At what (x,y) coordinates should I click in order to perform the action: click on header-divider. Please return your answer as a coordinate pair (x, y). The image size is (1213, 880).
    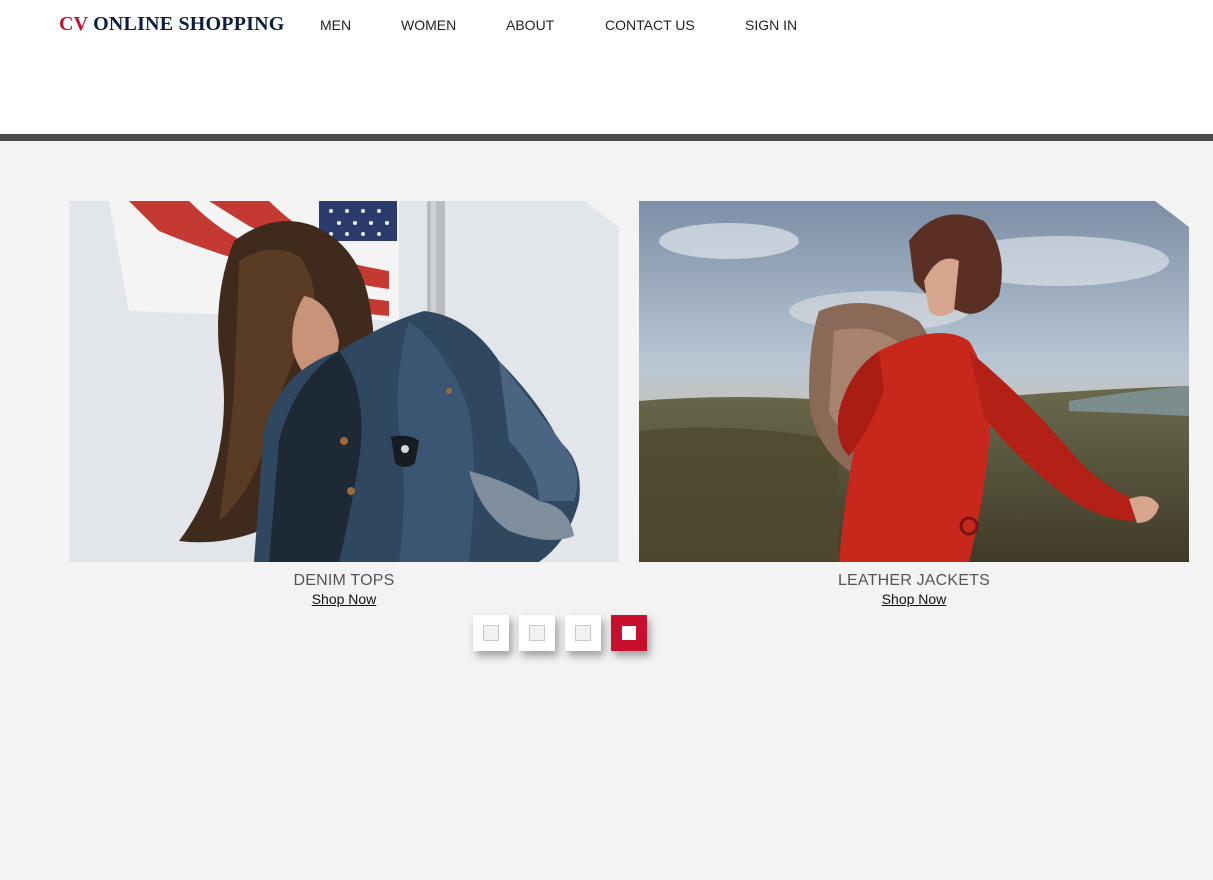
    Looking at the image, I should click on (606, 137).